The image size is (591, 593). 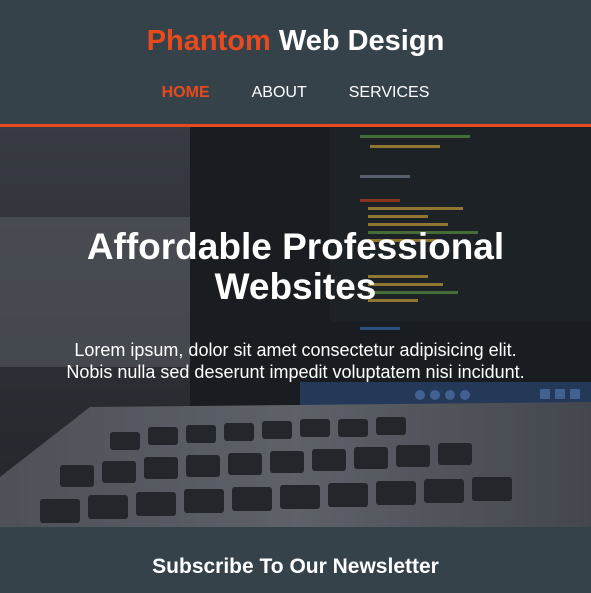 I want to click on brand-logo: Phantom Web Design, so click(x=295, y=41).